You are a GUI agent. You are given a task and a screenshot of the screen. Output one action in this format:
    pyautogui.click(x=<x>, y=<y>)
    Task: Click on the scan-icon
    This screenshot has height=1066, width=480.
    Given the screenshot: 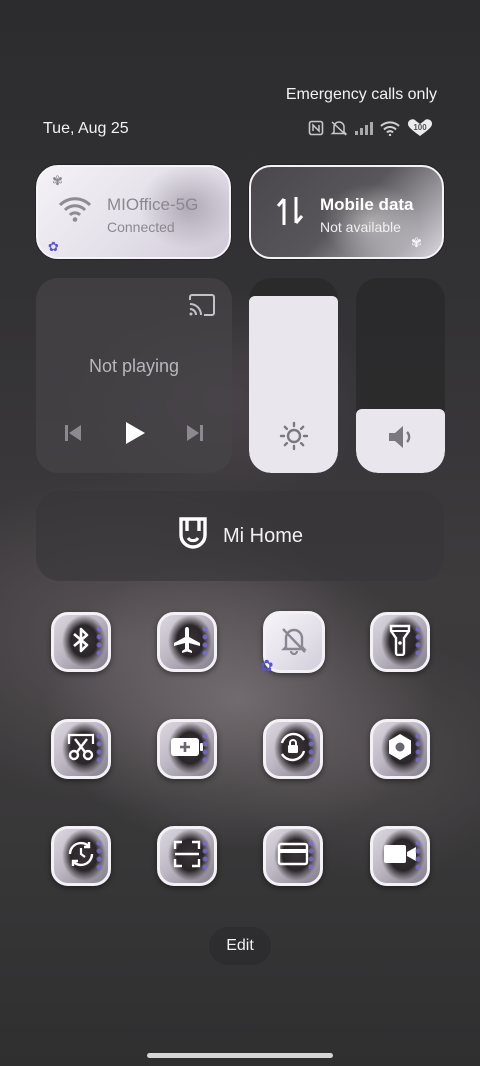 What is the action you would take?
    pyautogui.click(x=187, y=856)
    